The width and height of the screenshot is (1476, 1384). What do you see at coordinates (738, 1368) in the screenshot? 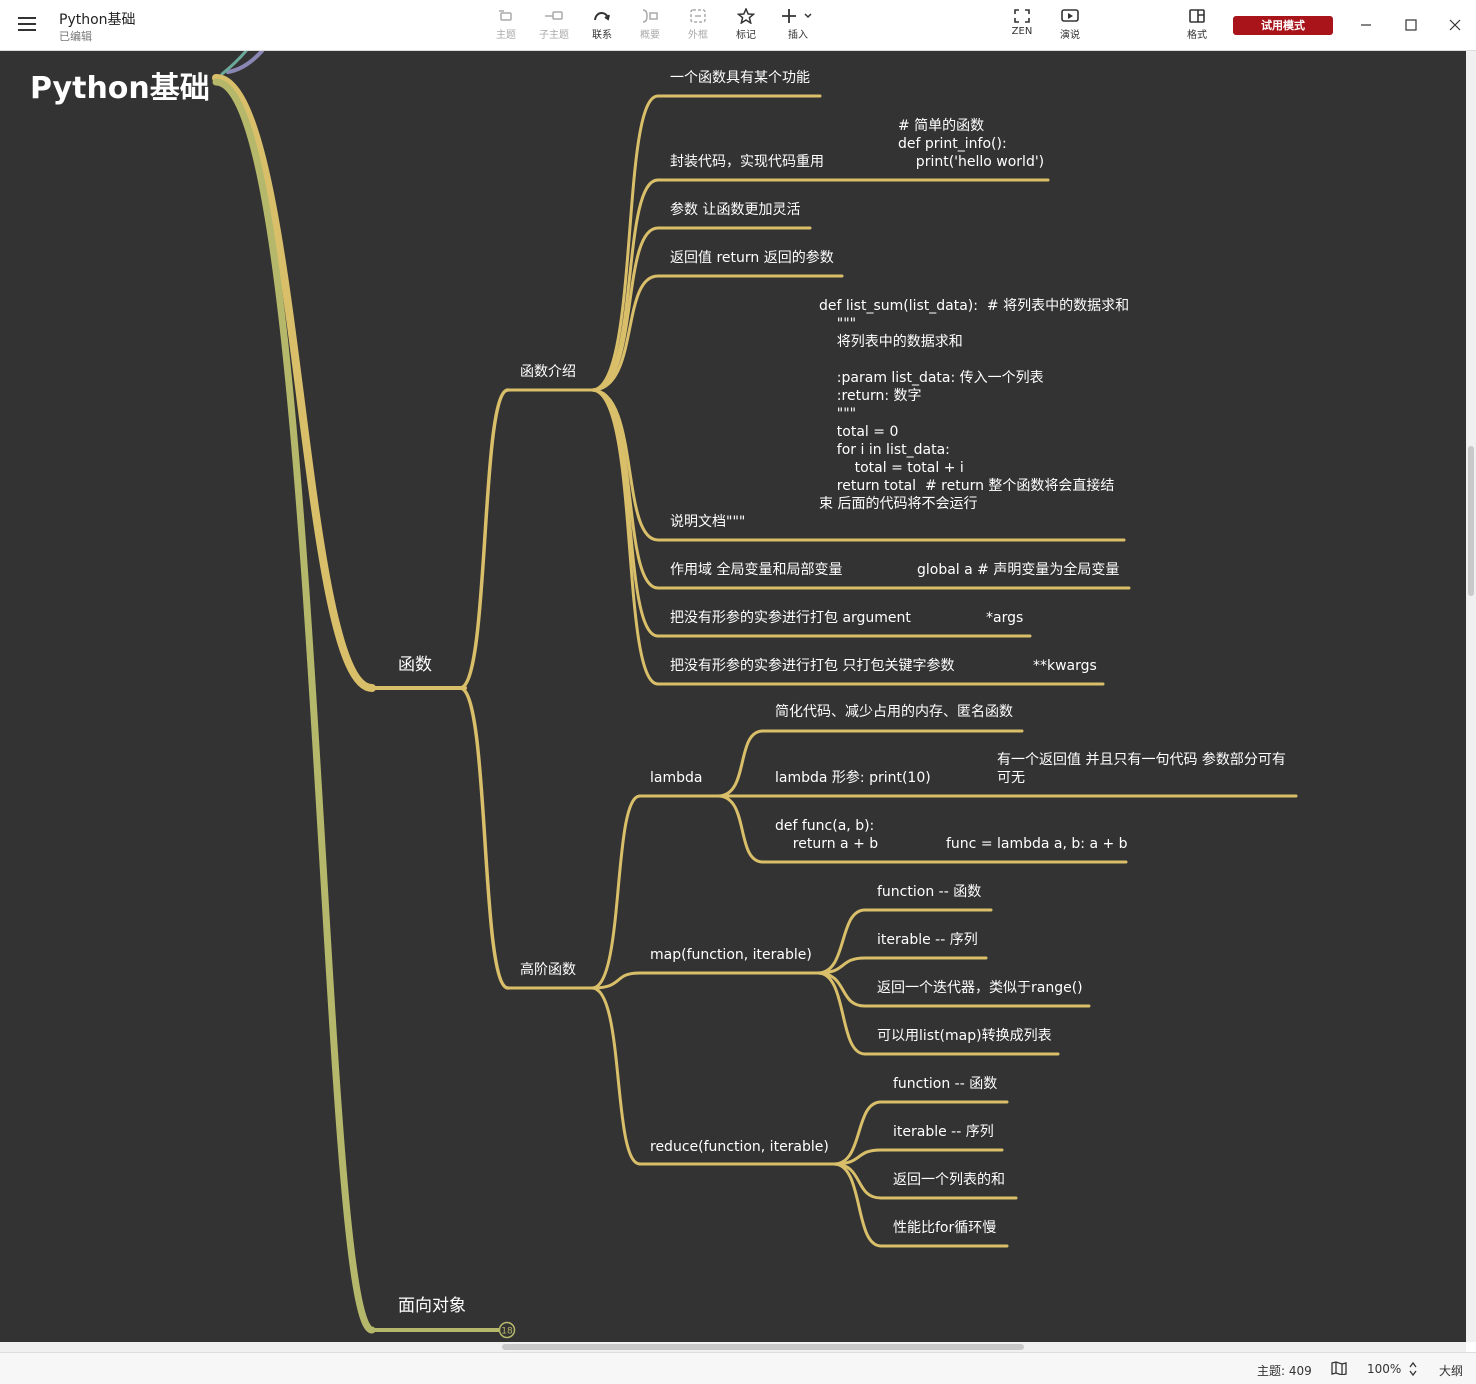
I see `status-bar: 主题: 409 100% 大纲` at bounding box center [738, 1368].